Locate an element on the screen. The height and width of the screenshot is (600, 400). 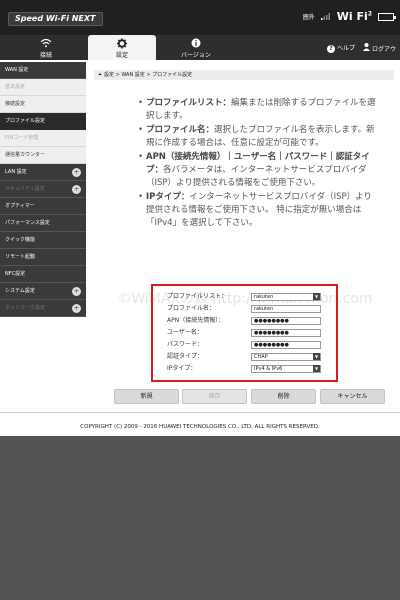
nav-right-links: ? ヘルプ ログアウ is located at coordinates (361, 48).